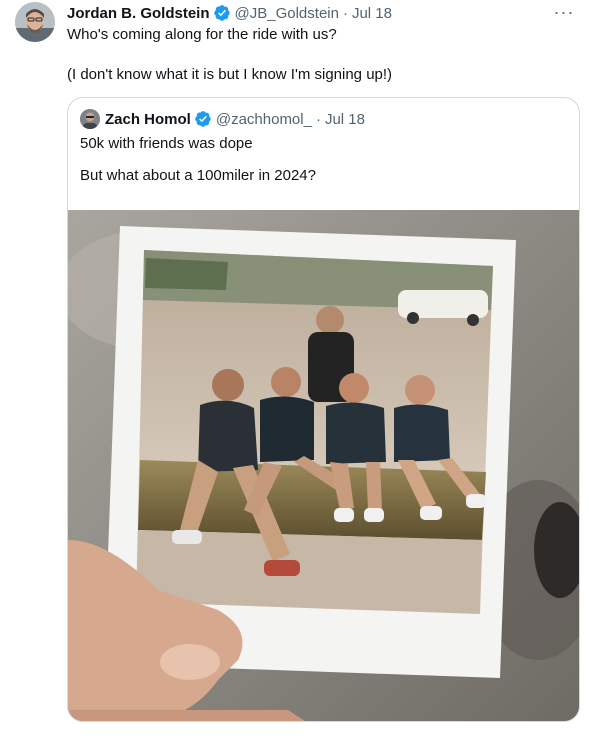 The height and width of the screenshot is (736, 589). Describe the element at coordinates (287, 13) in the screenshot. I see `author-handle: @JB_Goldstein` at that location.